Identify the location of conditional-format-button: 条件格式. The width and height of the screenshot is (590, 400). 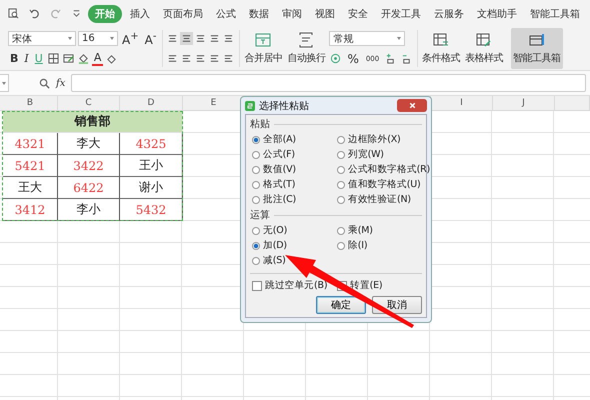
(441, 48).